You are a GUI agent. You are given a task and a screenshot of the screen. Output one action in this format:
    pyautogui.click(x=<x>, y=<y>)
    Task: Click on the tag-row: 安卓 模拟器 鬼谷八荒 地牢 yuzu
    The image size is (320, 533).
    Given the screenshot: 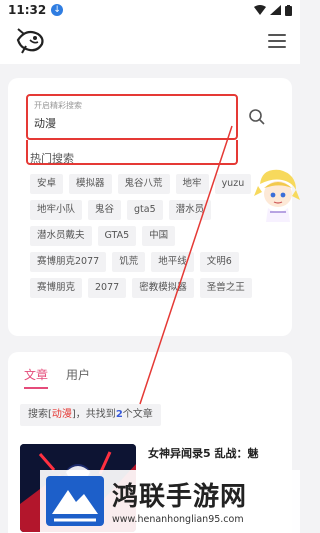 What is the action you would take?
    pyautogui.click(x=155, y=184)
    